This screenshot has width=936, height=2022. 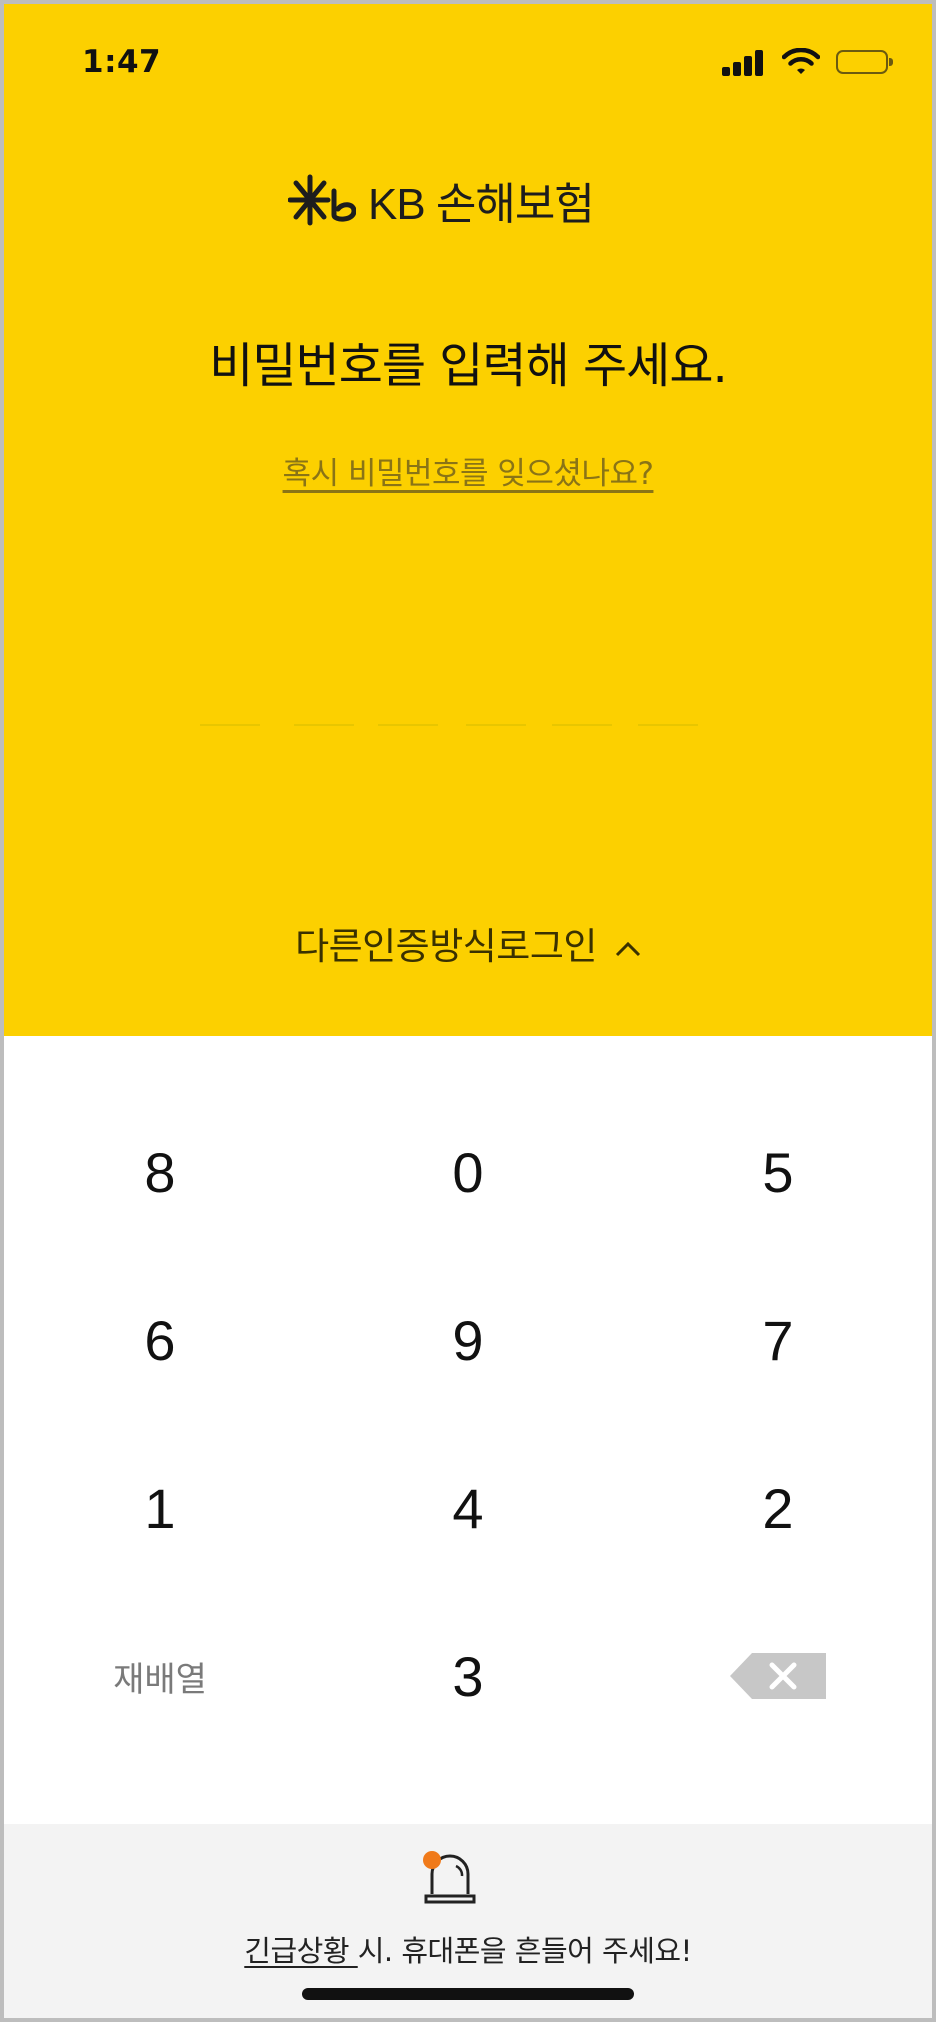 I want to click on keypad-key: 8, so click(x=160, y=1172).